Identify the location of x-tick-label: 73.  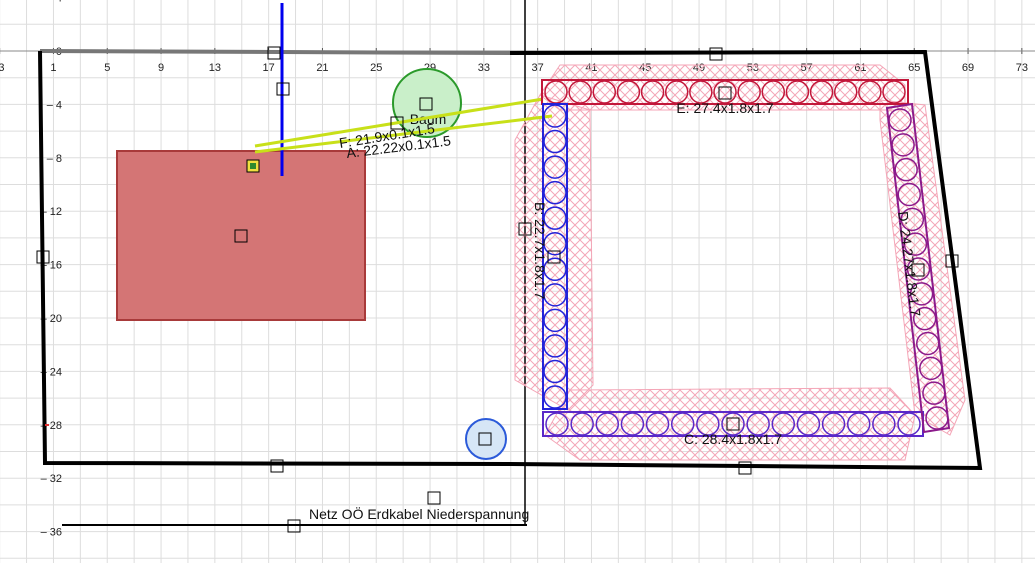
(1022, 68).